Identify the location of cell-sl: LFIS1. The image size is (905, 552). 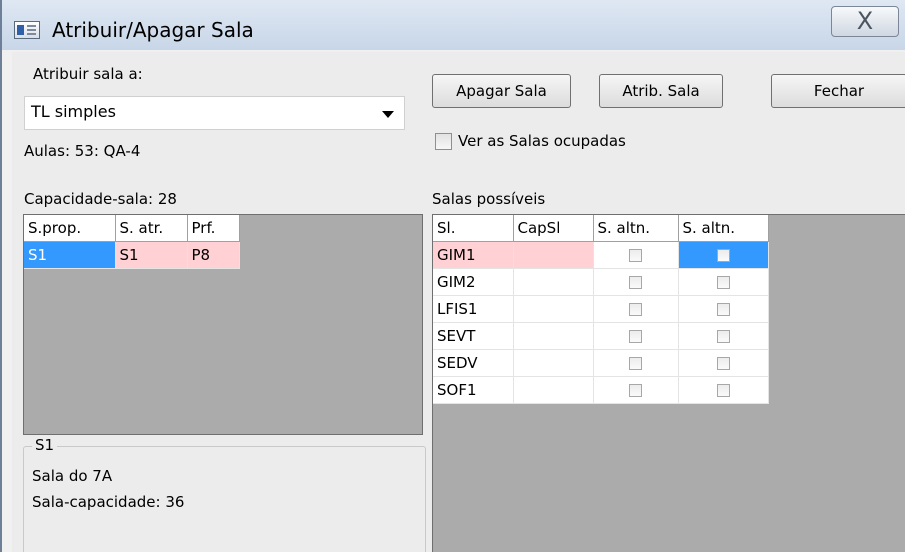
(473, 309).